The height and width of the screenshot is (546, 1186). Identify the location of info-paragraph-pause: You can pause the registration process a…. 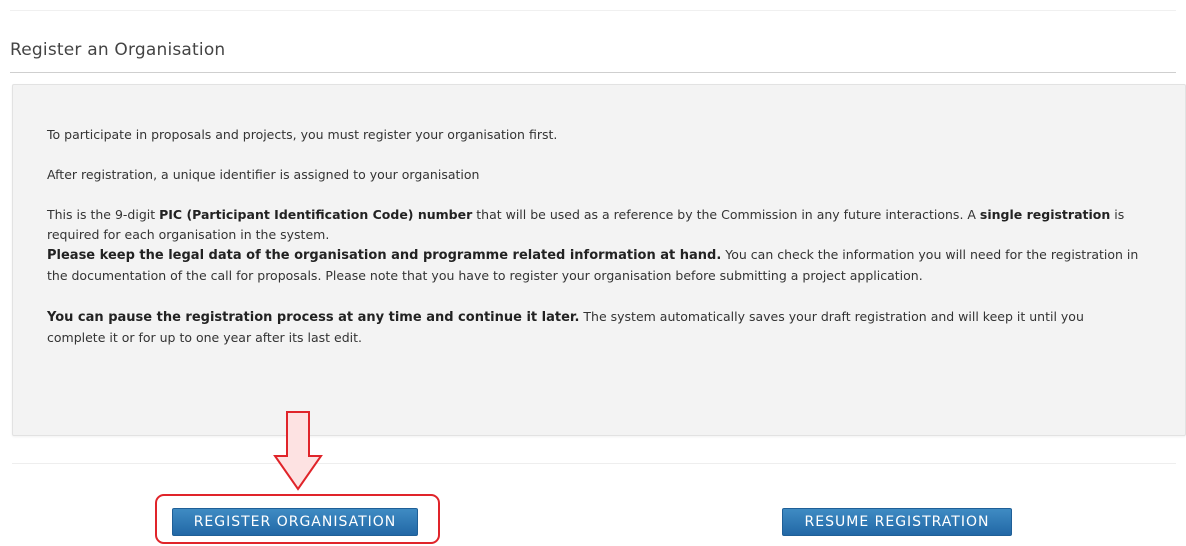
(596, 327).